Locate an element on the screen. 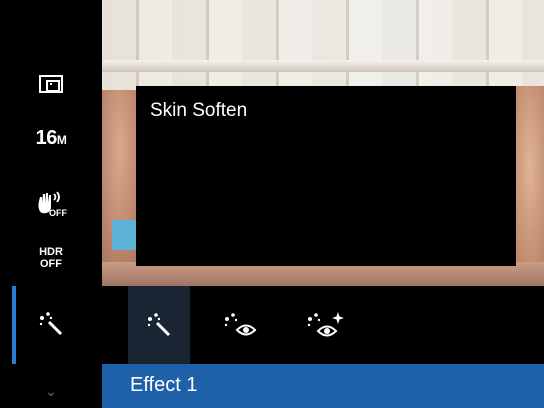 This screenshot has width=544, height=408. more-button: ⌄ is located at coordinates (51, 391).